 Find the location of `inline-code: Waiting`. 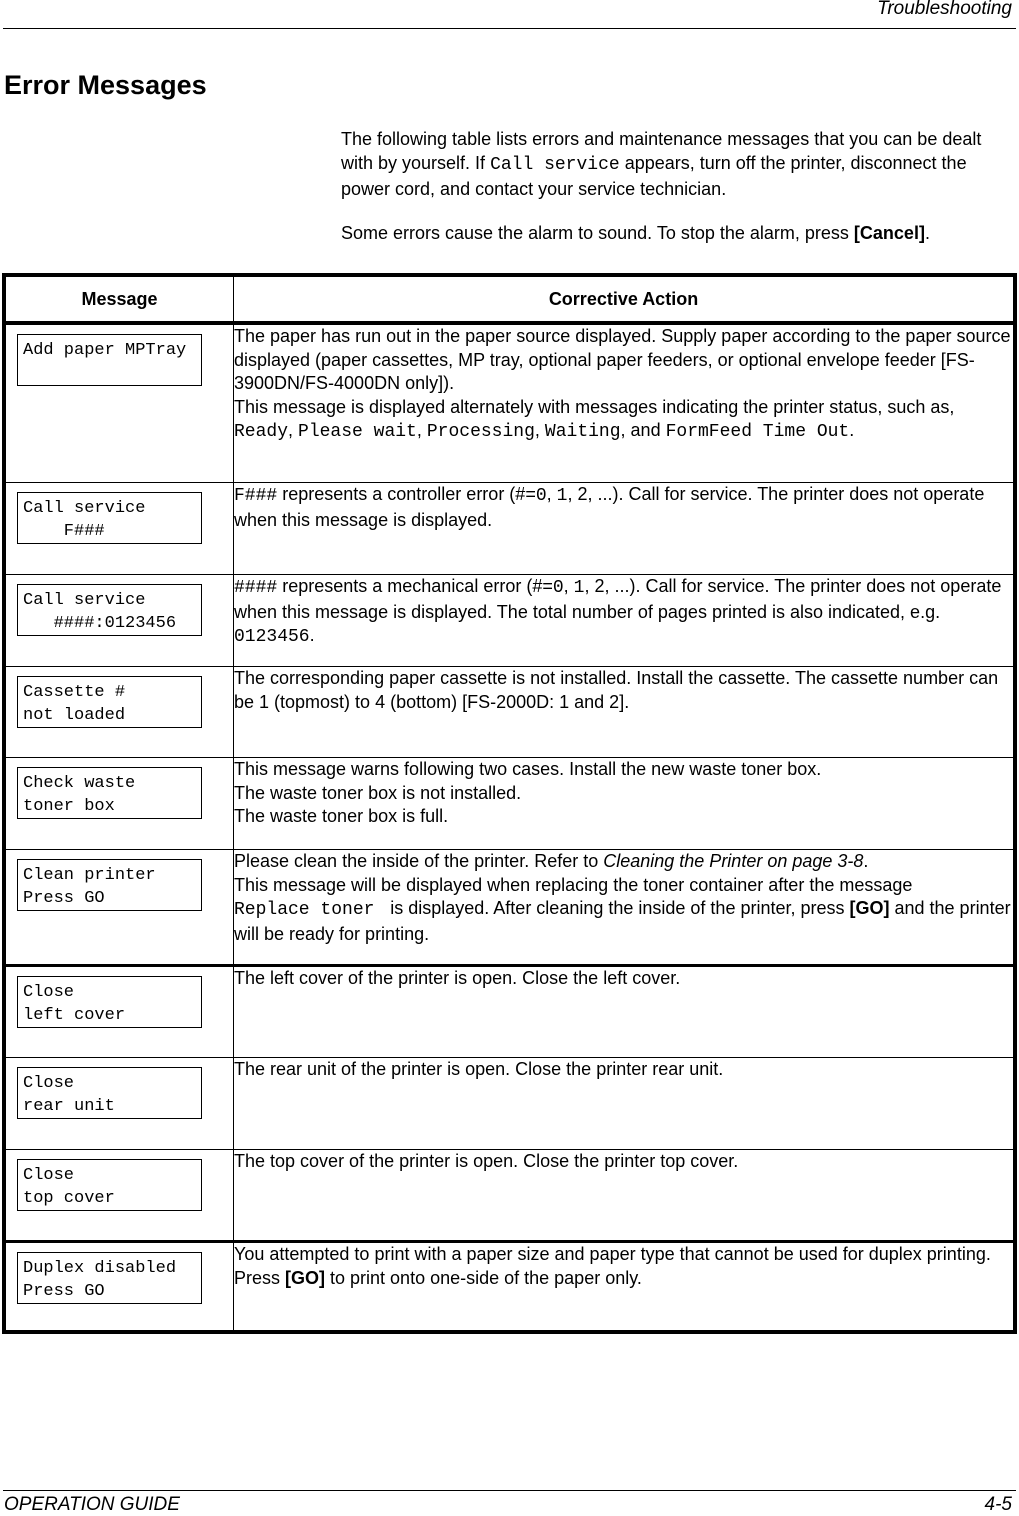

inline-code: Waiting is located at coordinates (582, 432).